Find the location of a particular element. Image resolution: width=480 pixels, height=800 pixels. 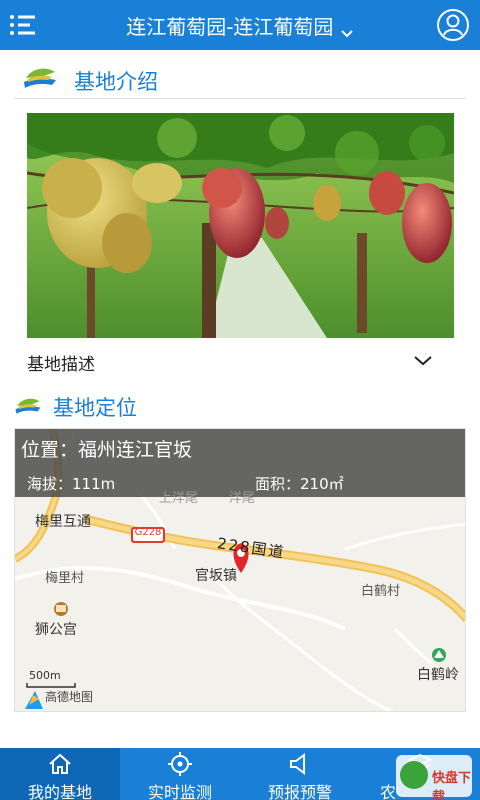

nav-realtime-monitor: 实时监测 is located at coordinates (180, 774).